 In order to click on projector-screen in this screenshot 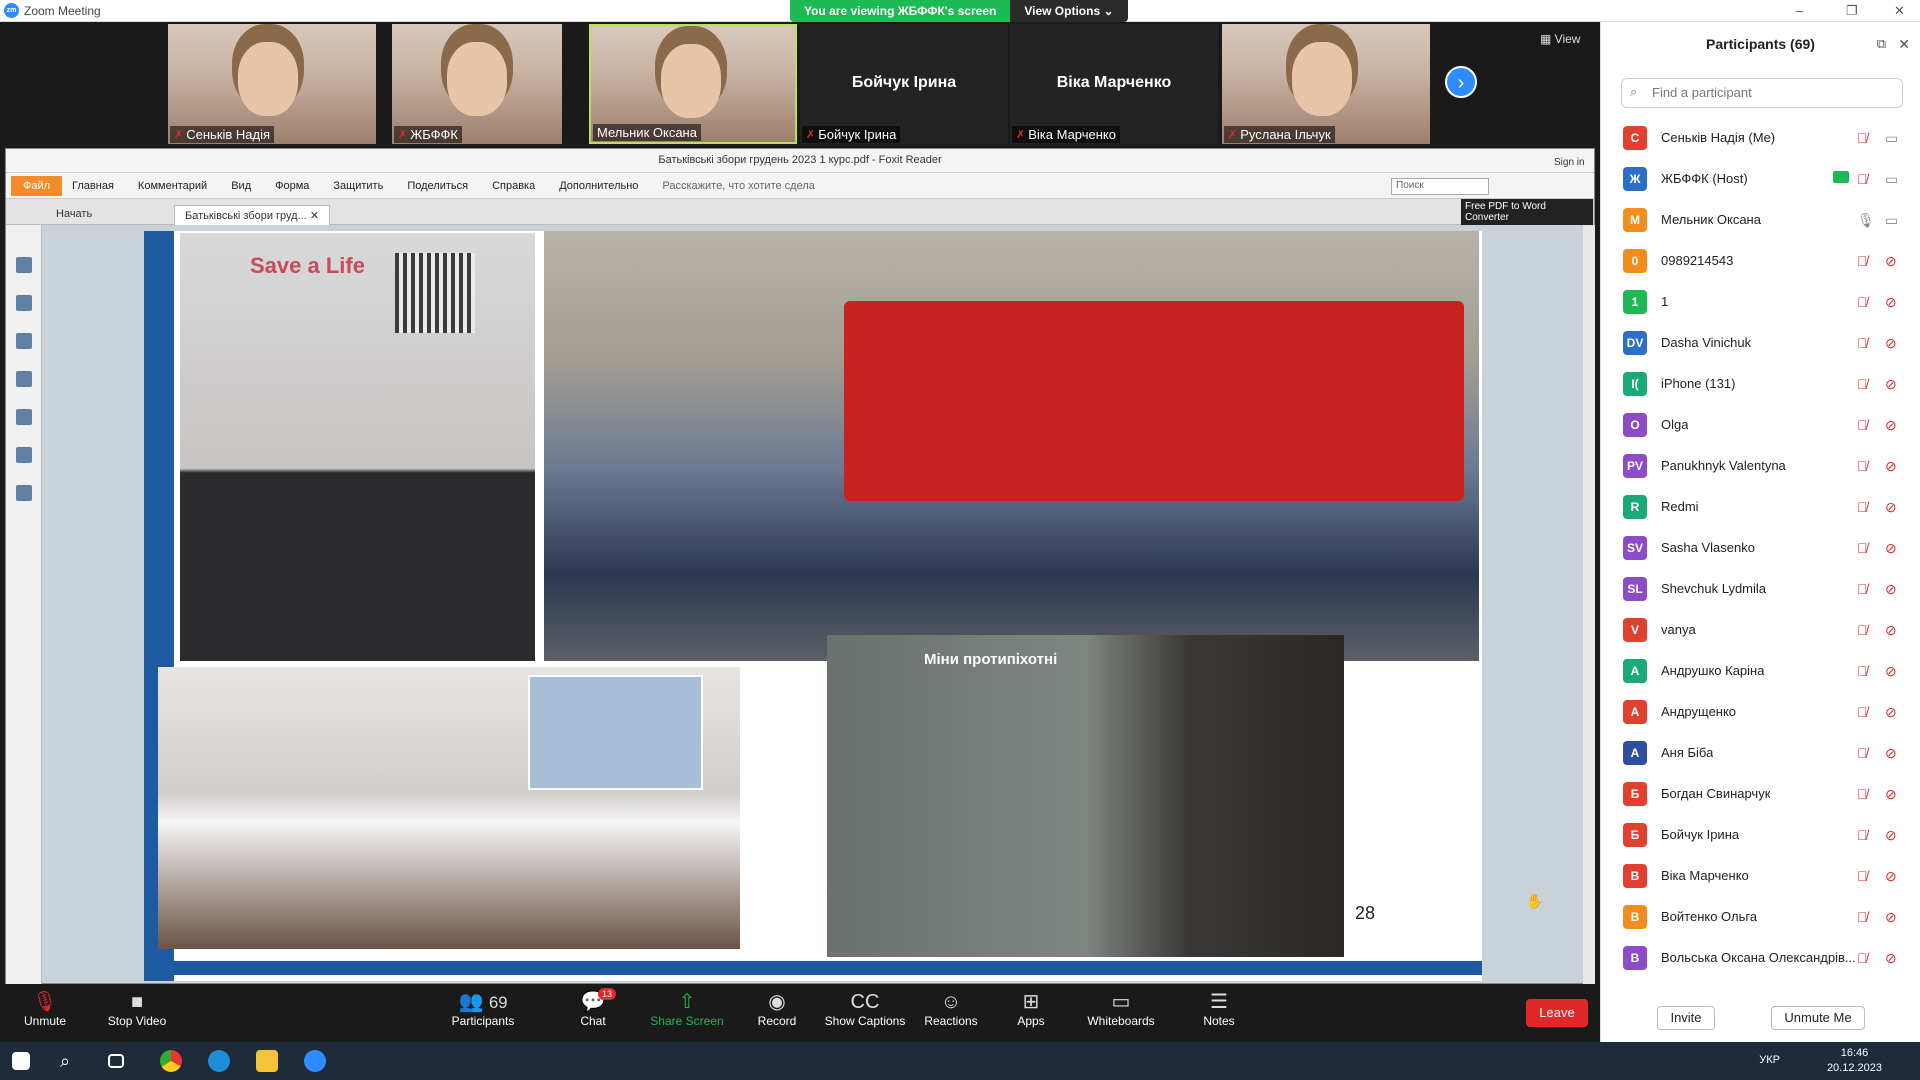, I will do `click(615, 732)`.